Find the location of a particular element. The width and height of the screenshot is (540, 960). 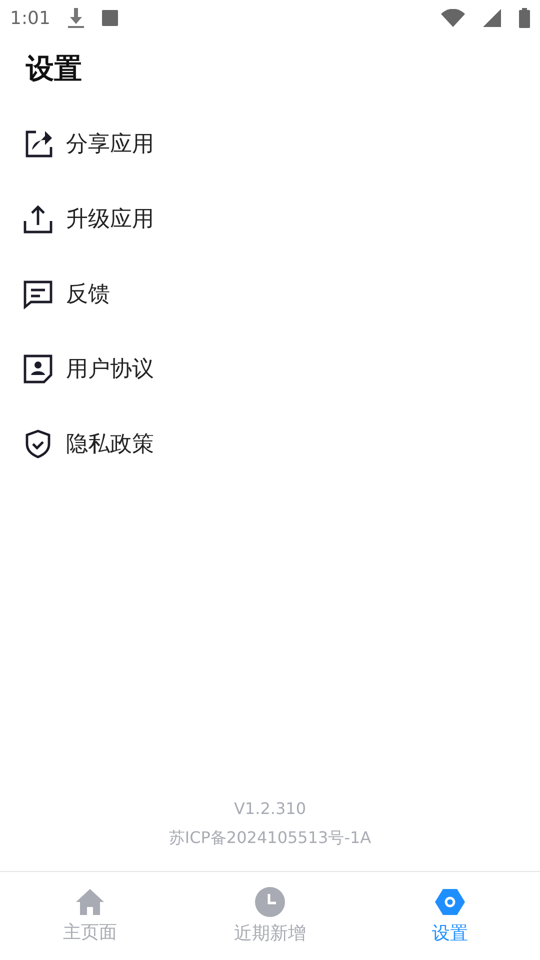

signal-icon is located at coordinates (492, 18).